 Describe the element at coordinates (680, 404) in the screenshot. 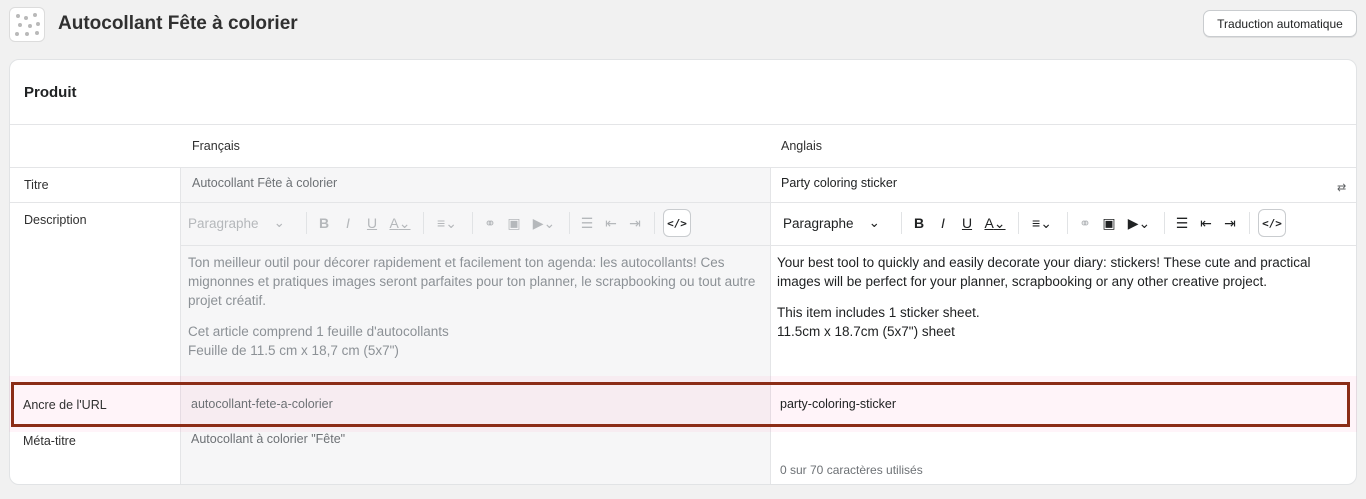

I see `url-row-highlight-box` at that location.